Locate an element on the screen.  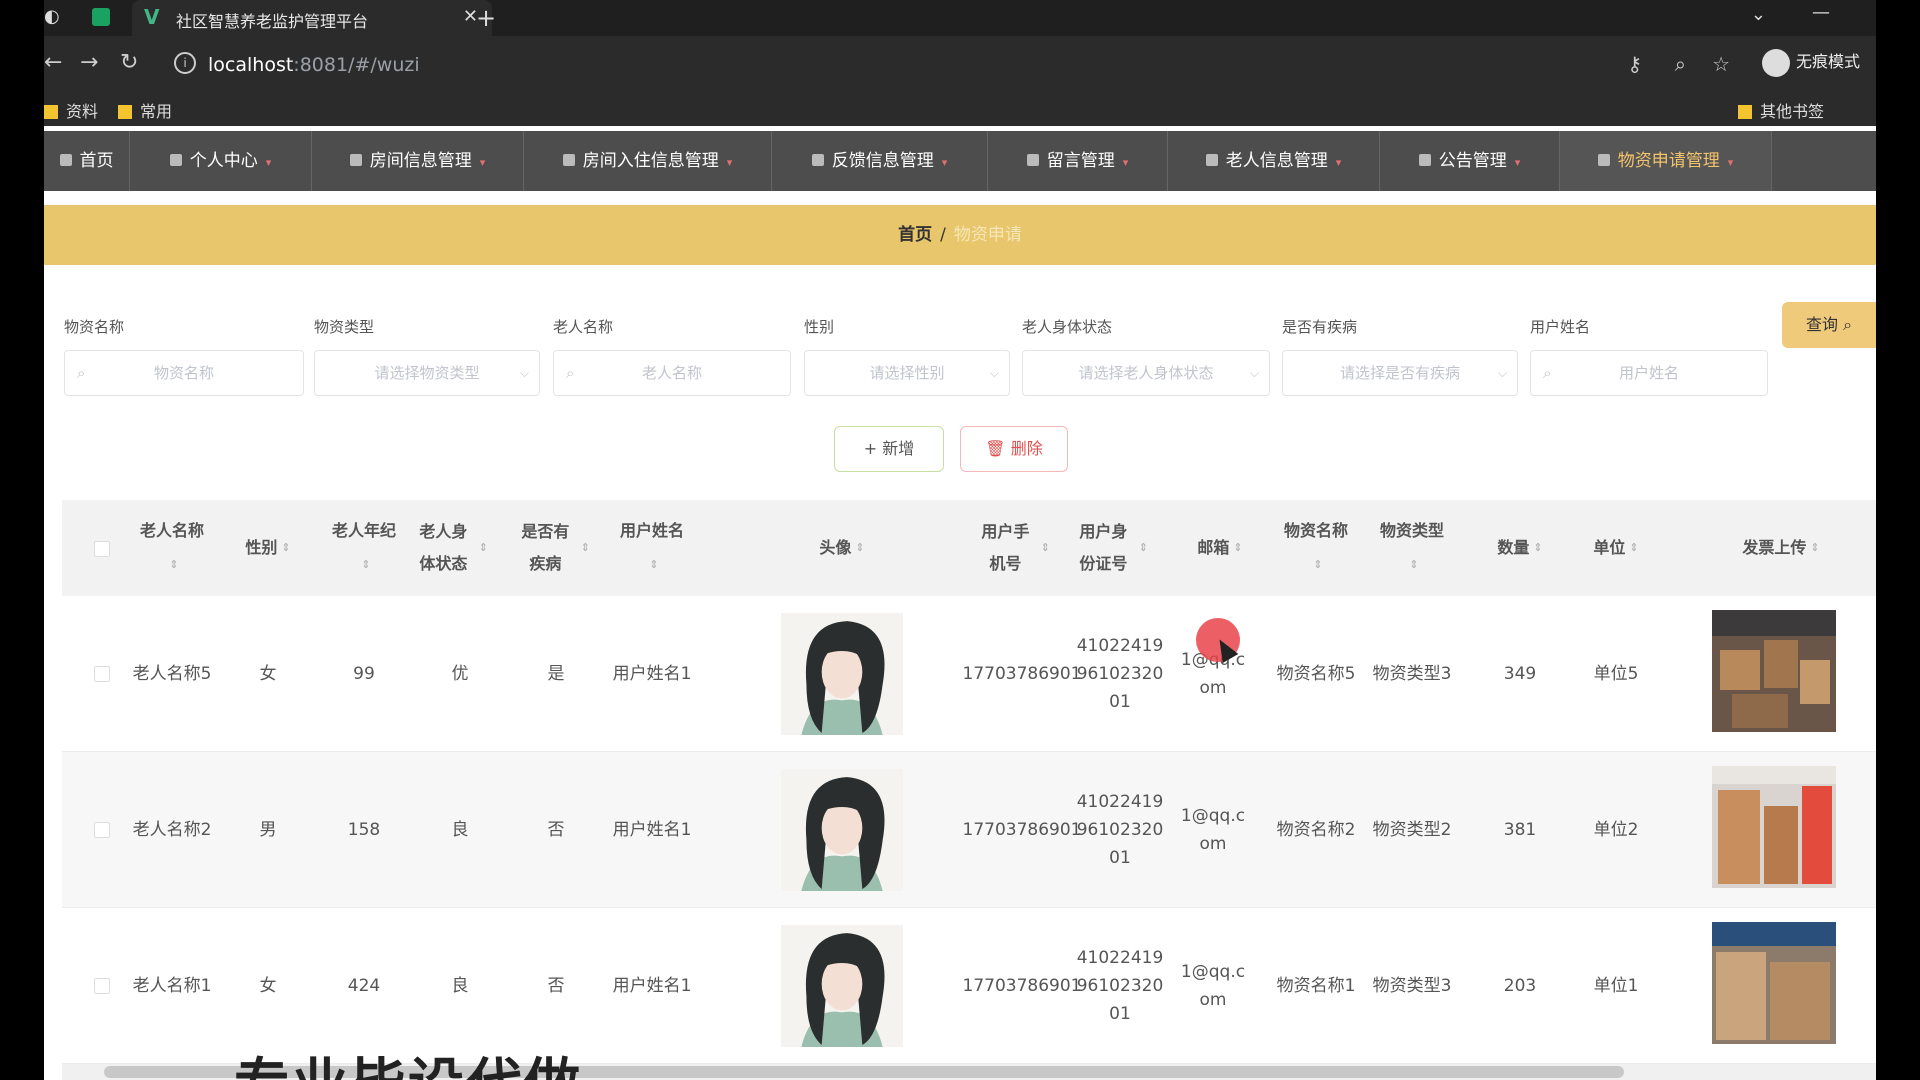
col-qty: 数量 ⇕ is located at coordinates (1520, 548).